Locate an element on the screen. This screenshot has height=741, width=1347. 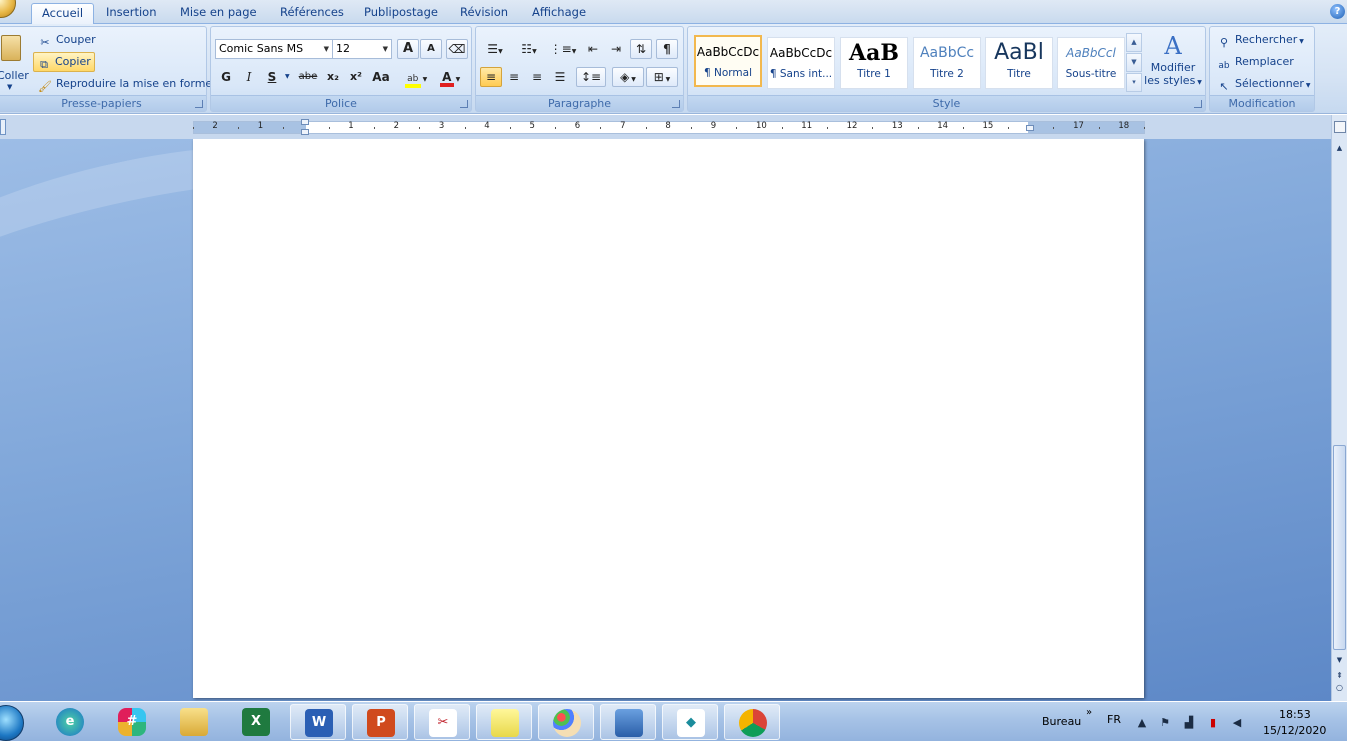
justify-icon: ☰ is located at coordinates (560, 77).